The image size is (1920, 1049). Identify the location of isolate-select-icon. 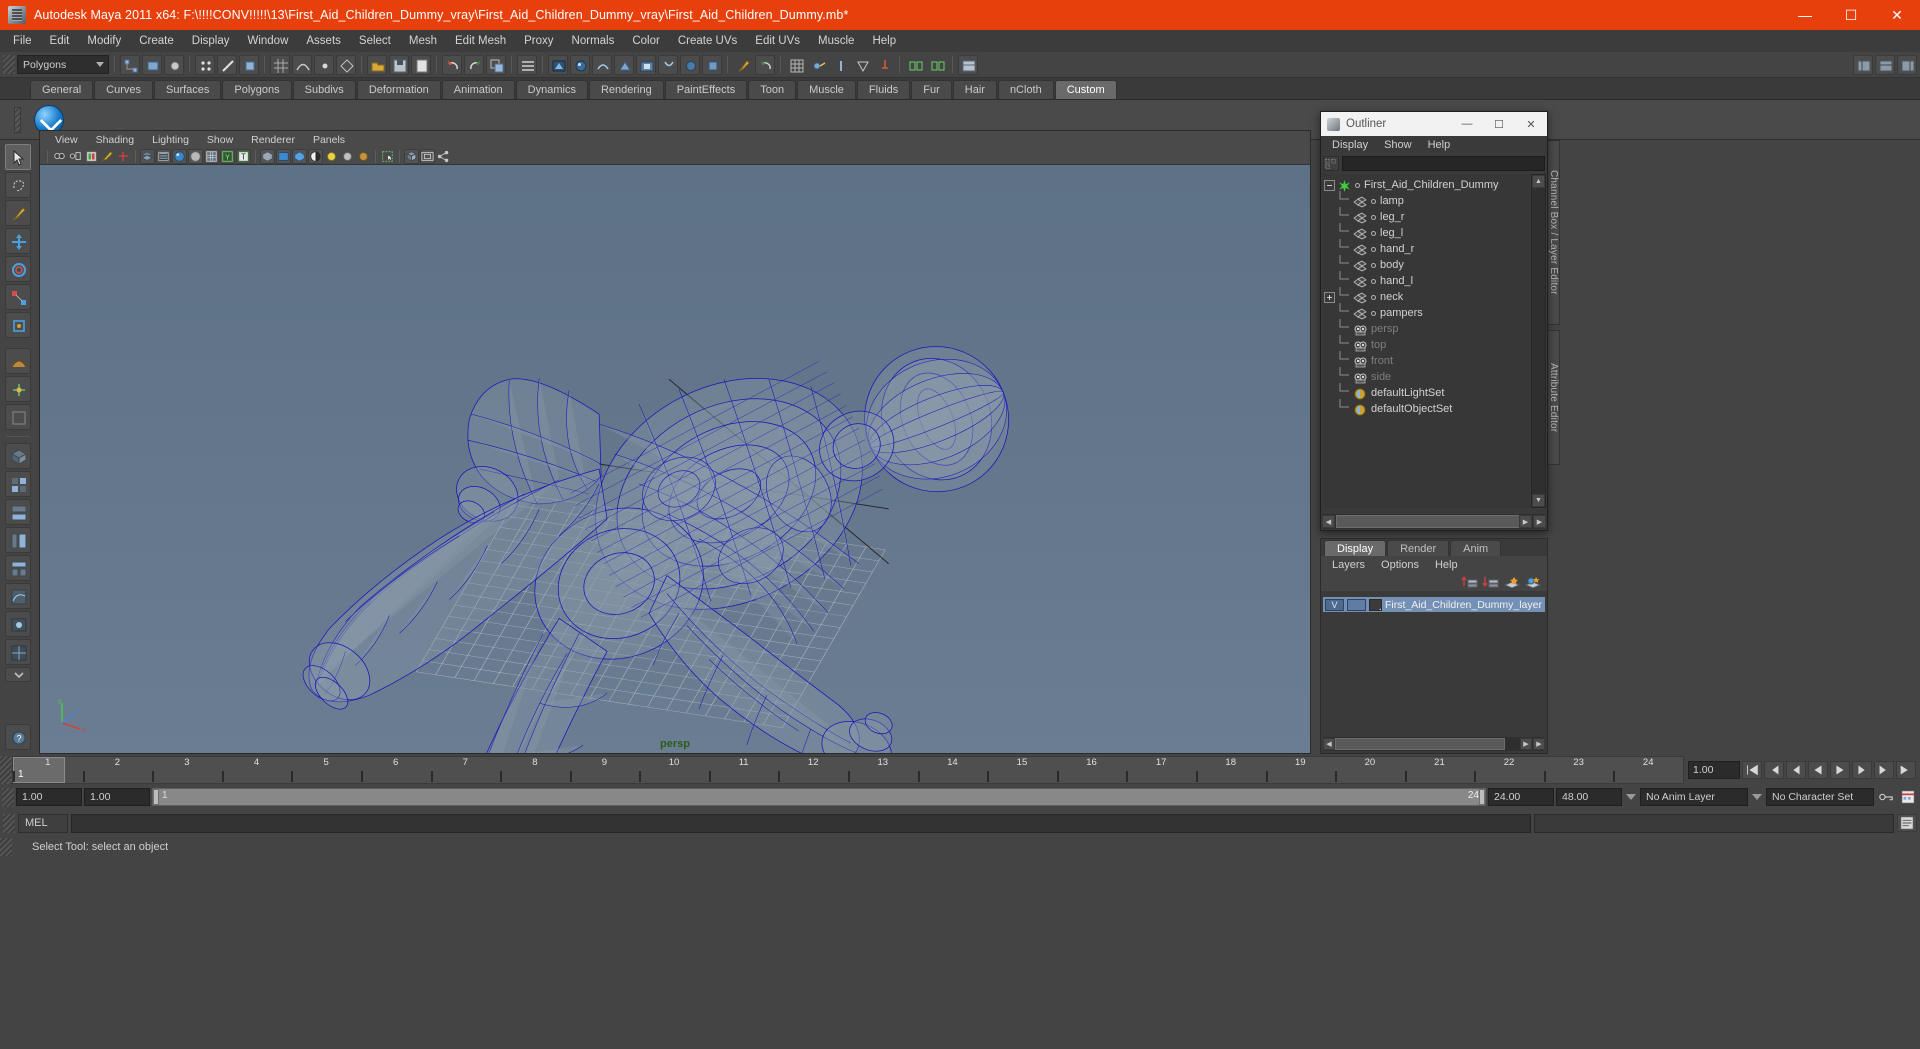
(387, 156).